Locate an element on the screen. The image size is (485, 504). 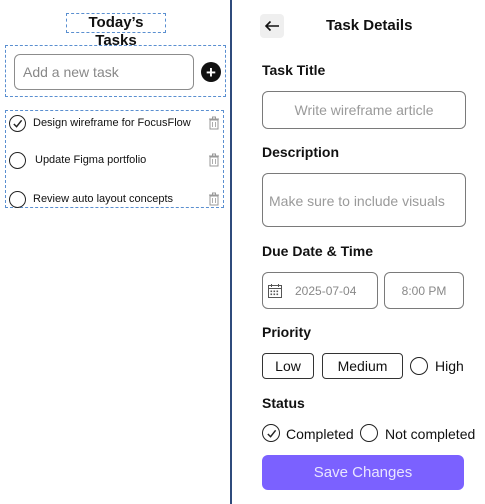
task-label: Design wireframe for FocusFlow is located at coordinates (112, 123).